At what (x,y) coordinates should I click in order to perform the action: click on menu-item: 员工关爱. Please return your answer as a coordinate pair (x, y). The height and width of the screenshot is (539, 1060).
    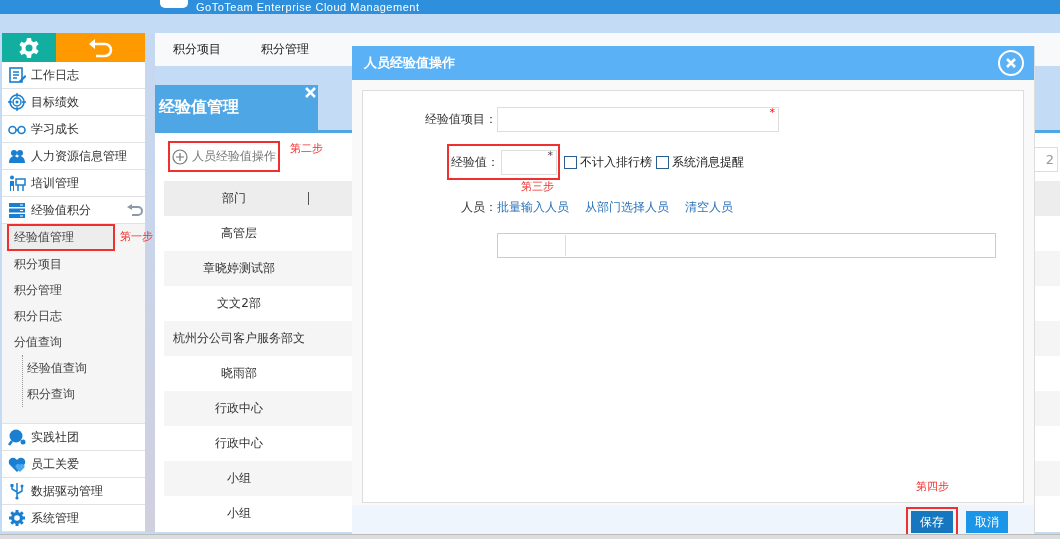
    Looking at the image, I should click on (73, 464).